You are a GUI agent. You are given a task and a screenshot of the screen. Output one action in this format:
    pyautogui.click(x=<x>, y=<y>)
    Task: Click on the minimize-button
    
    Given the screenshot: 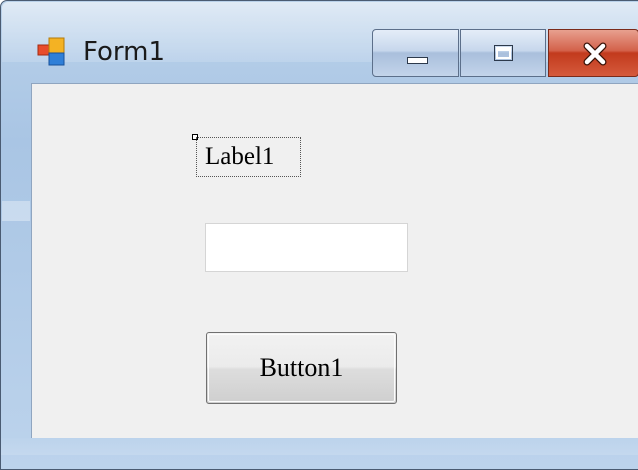 What is the action you would take?
    pyautogui.click(x=415, y=53)
    